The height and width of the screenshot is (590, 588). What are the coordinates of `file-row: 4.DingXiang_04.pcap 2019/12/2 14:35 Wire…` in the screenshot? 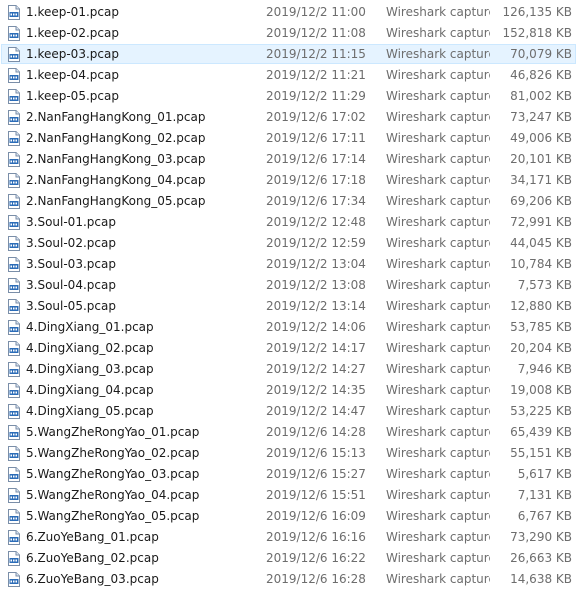 It's located at (294, 390).